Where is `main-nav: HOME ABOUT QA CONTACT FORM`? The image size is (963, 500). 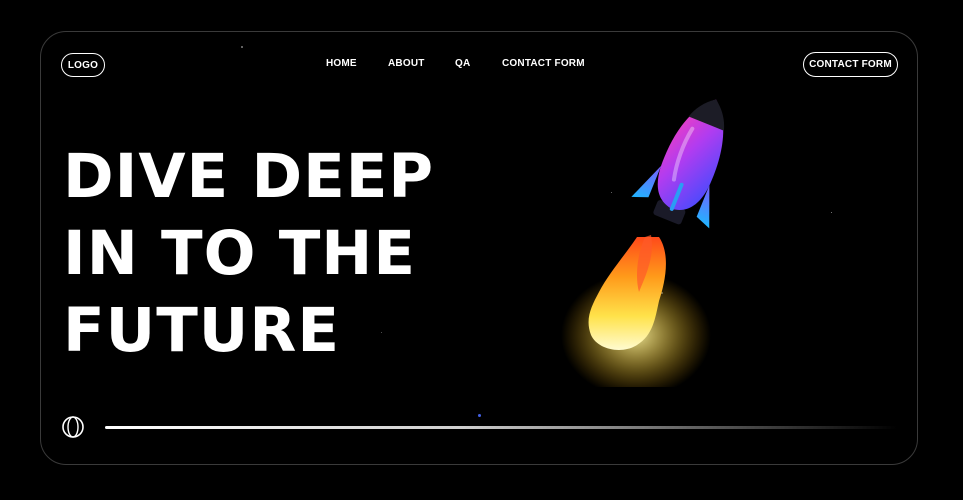
main-nav: HOME ABOUT QA CONTACT FORM is located at coordinates (479, 65).